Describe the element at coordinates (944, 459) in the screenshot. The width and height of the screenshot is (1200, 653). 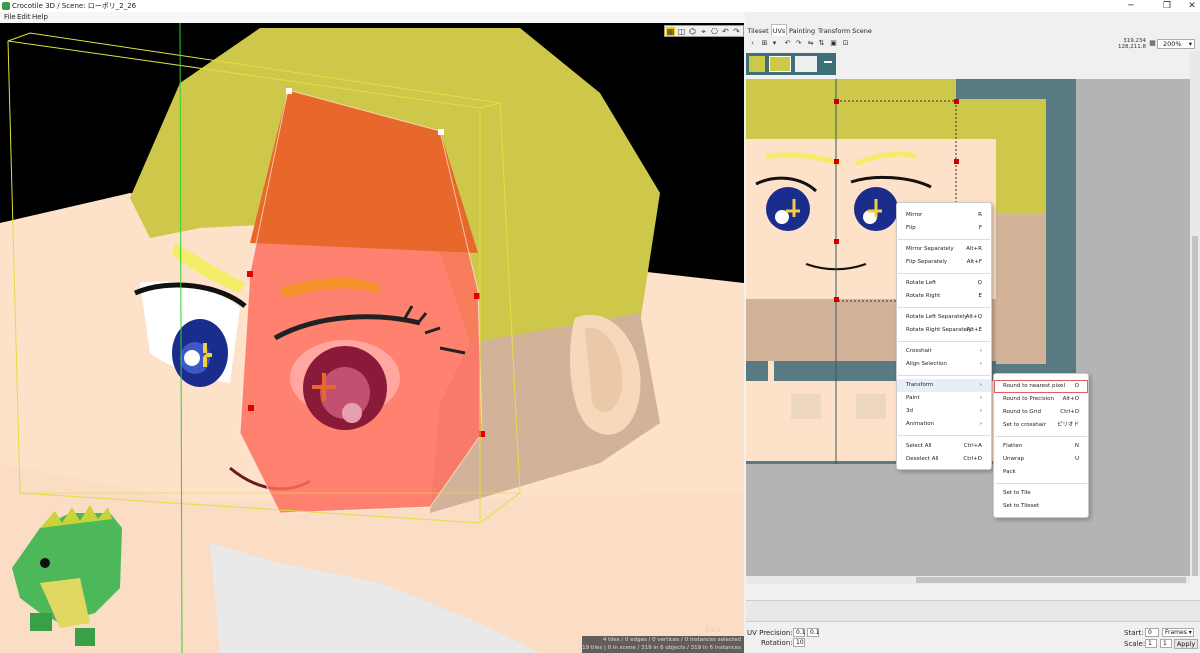
I see `menu-item-deselect-all: Deselect All Ctrl+D` at that location.